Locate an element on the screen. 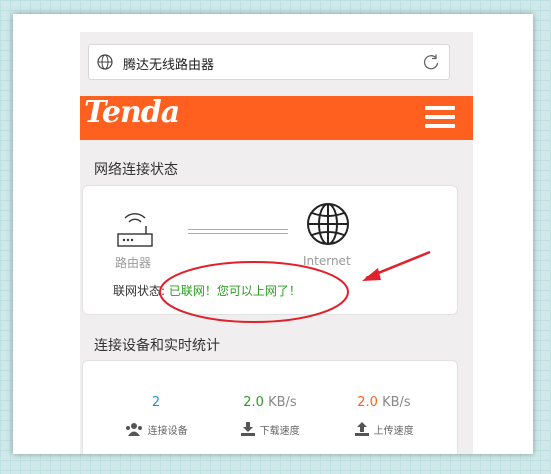  page-title: 腾达无线路由器 is located at coordinates (169, 65).